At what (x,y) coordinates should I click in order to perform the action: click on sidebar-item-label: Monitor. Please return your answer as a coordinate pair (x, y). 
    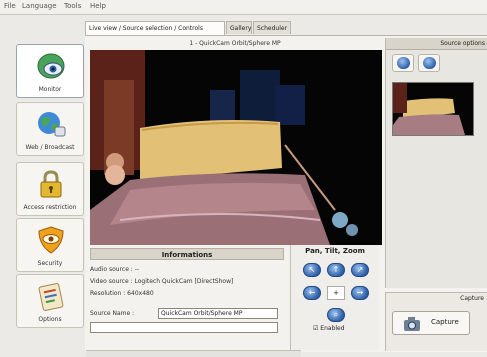
    Looking at the image, I should click on (50, 89).